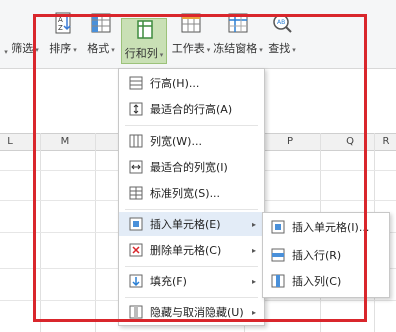  Describe the element at coordinates (290, 142) in the screenshot. I see `column-header: P` at that location.